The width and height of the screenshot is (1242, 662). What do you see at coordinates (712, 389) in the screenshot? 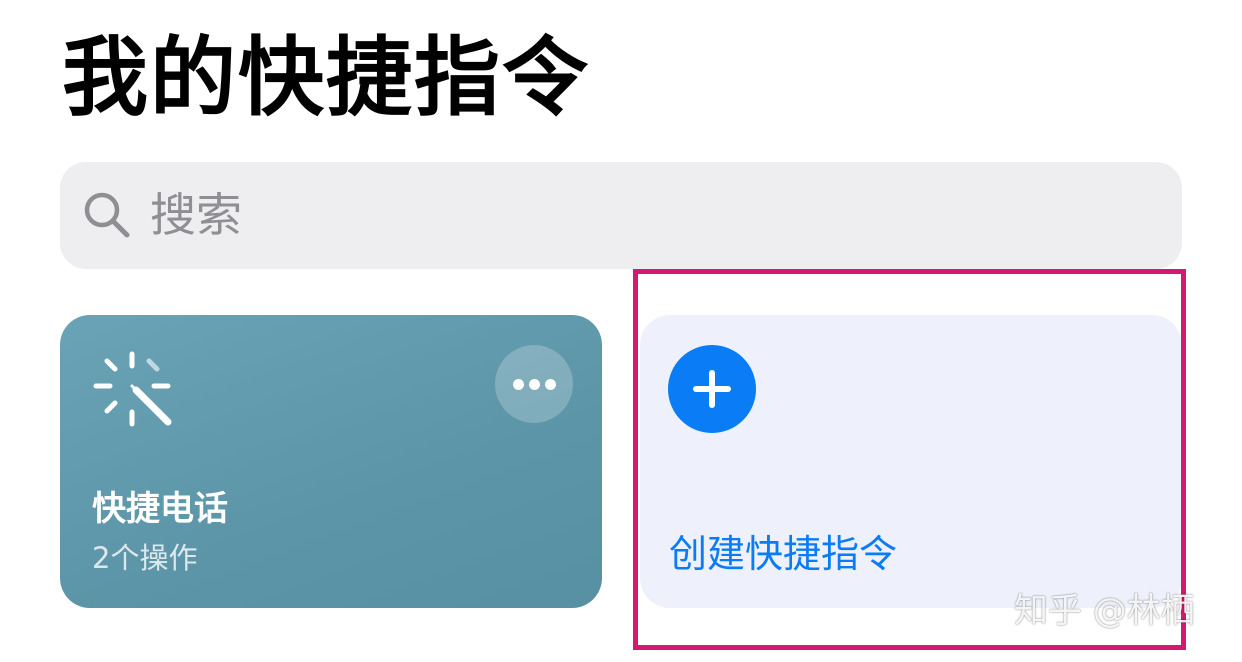
I see `plus-icon` at bounding box center [712, 389].